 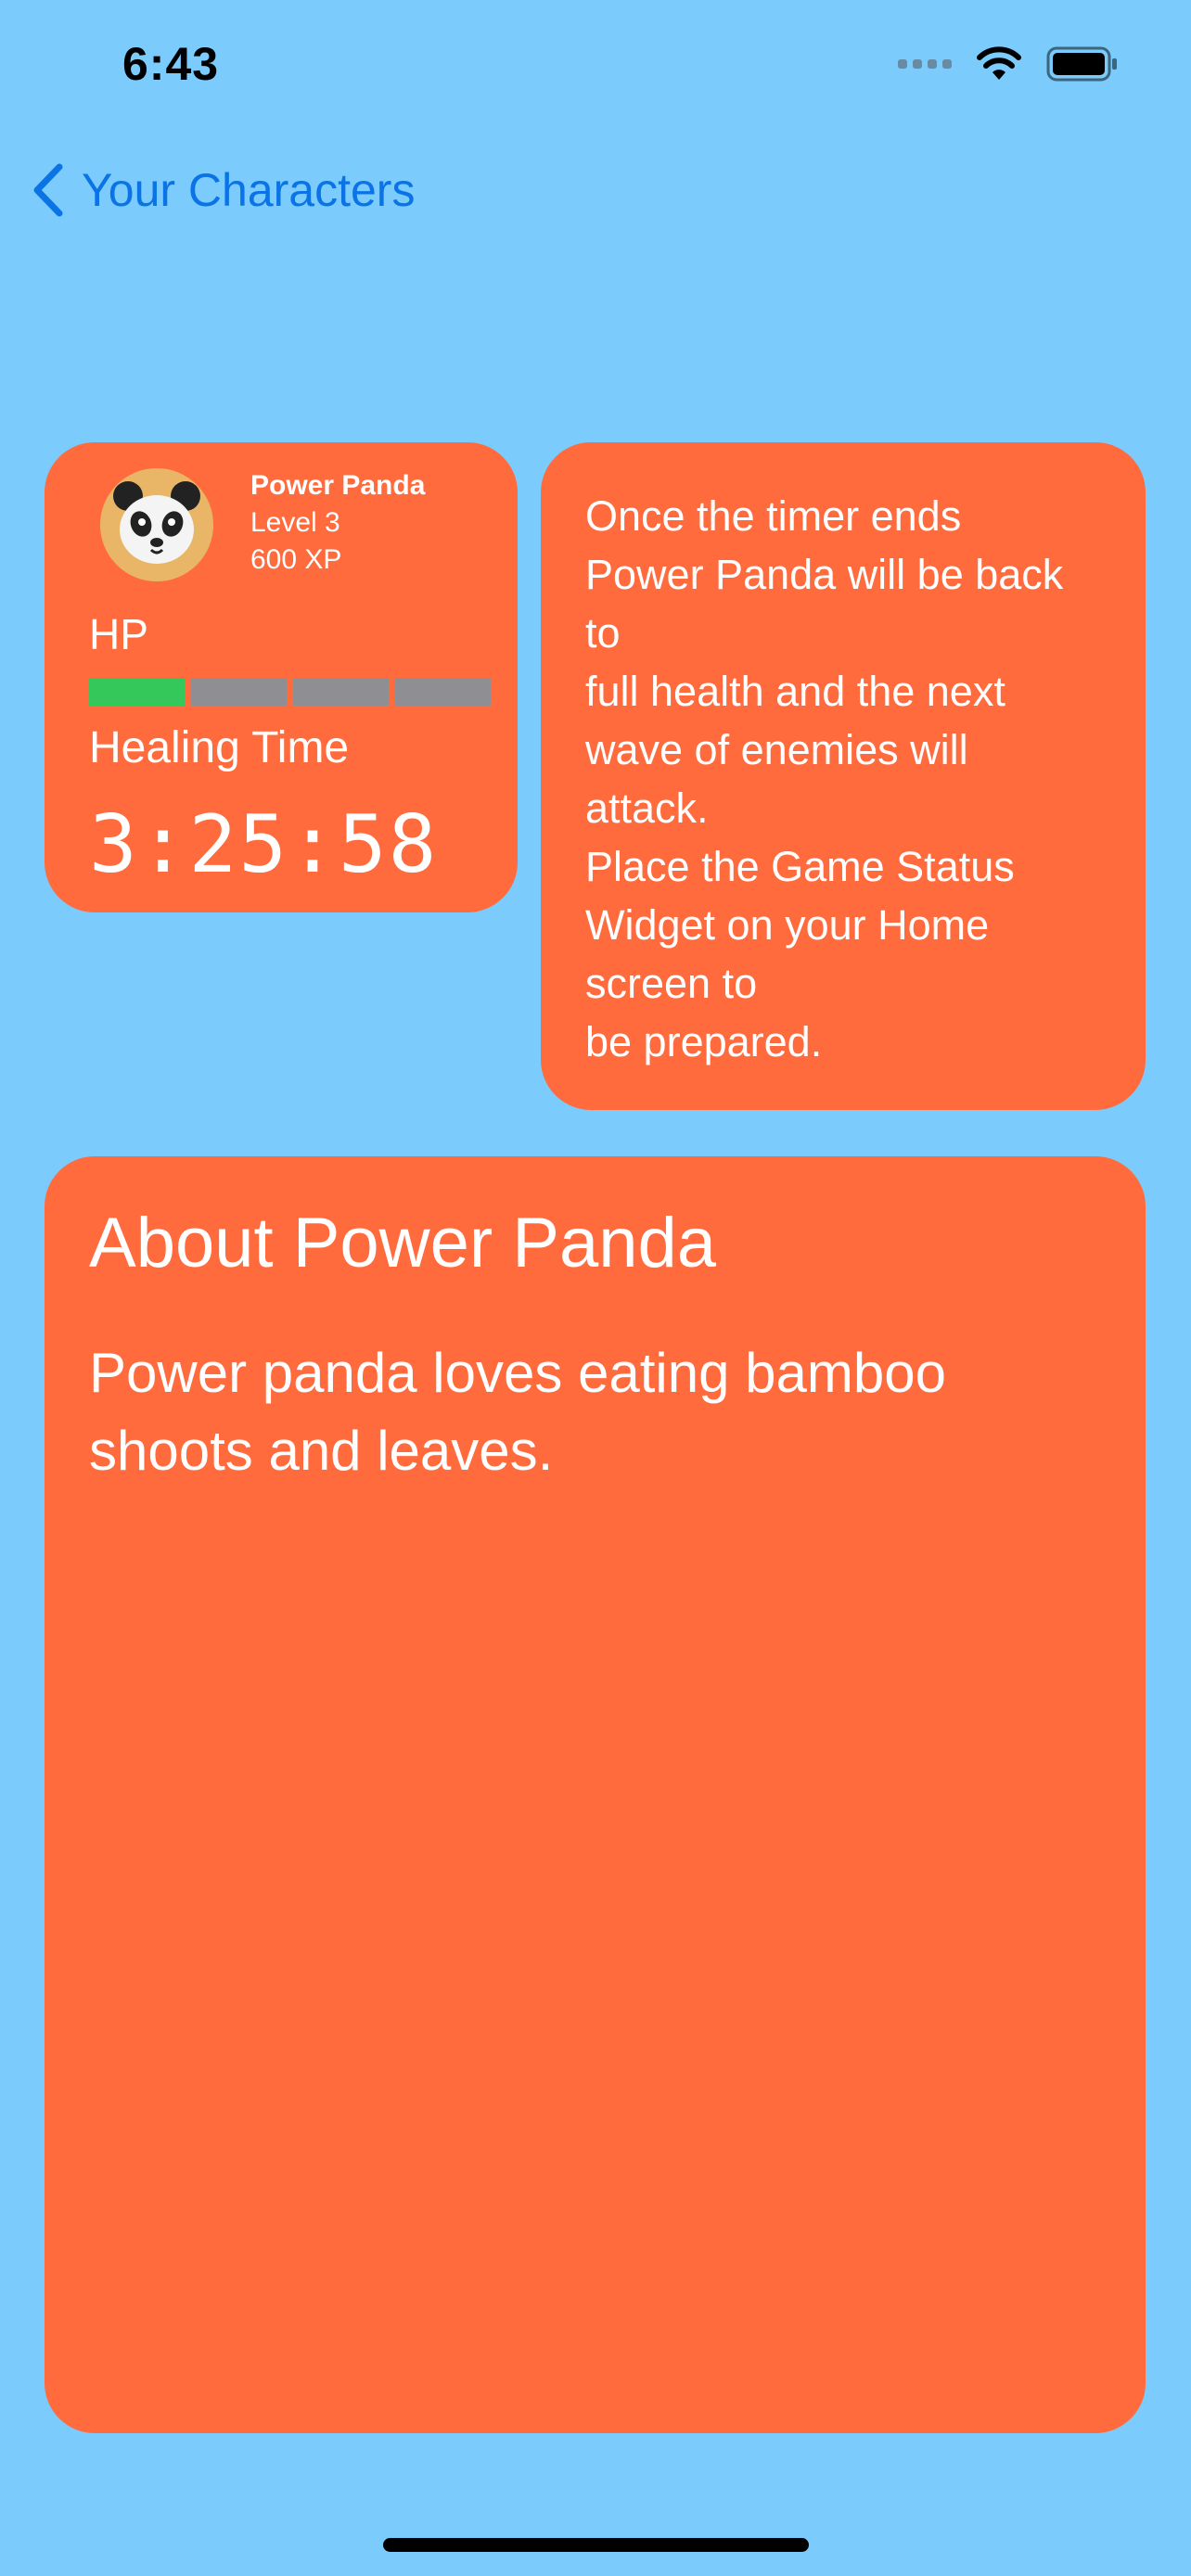 What do you see at coordinates (800, 866) in the screenshot?
I see `info-line: Place the Game Status` at bounding box center [800, 866].